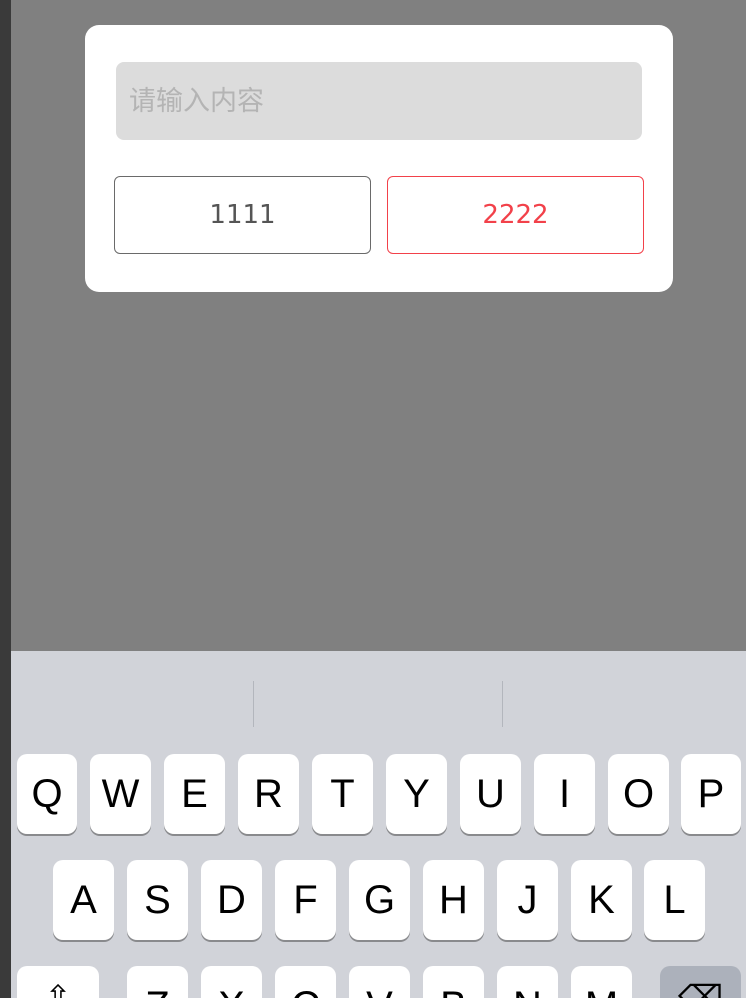 The width and height of the screenshot is (746, 998). What do you see at coordinates (527, 900) in the screenshot?
I see `key-j: J` at bounding box center [527, 900].